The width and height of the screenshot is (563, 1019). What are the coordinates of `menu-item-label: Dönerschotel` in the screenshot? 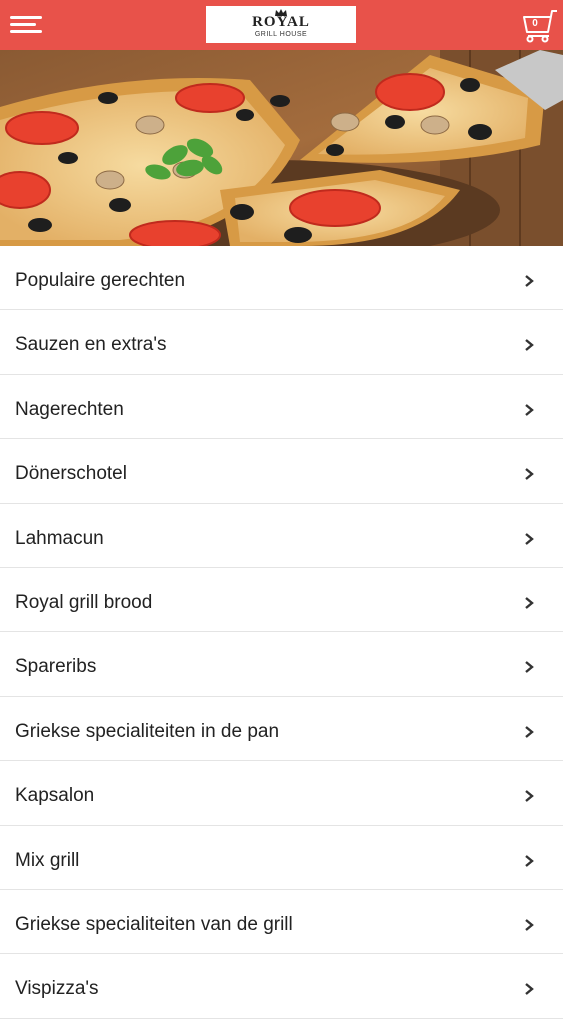 It's located at (71, 474).